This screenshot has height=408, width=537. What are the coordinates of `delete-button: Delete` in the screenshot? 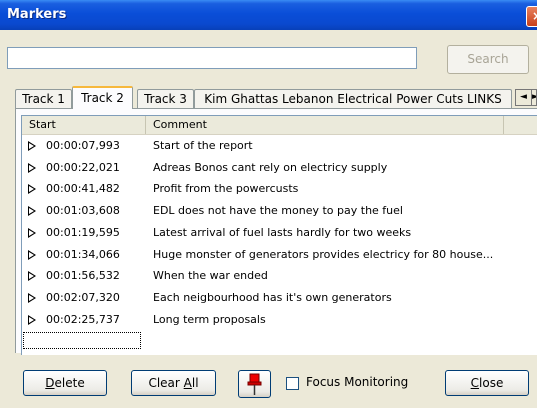 It's located at (65, 383).